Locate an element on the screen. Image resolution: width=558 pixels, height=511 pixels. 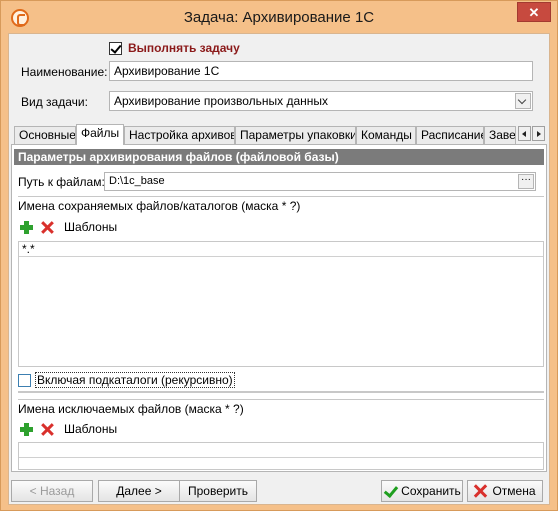
tab-scroll-right-icon is located at coordinates (538, 133).